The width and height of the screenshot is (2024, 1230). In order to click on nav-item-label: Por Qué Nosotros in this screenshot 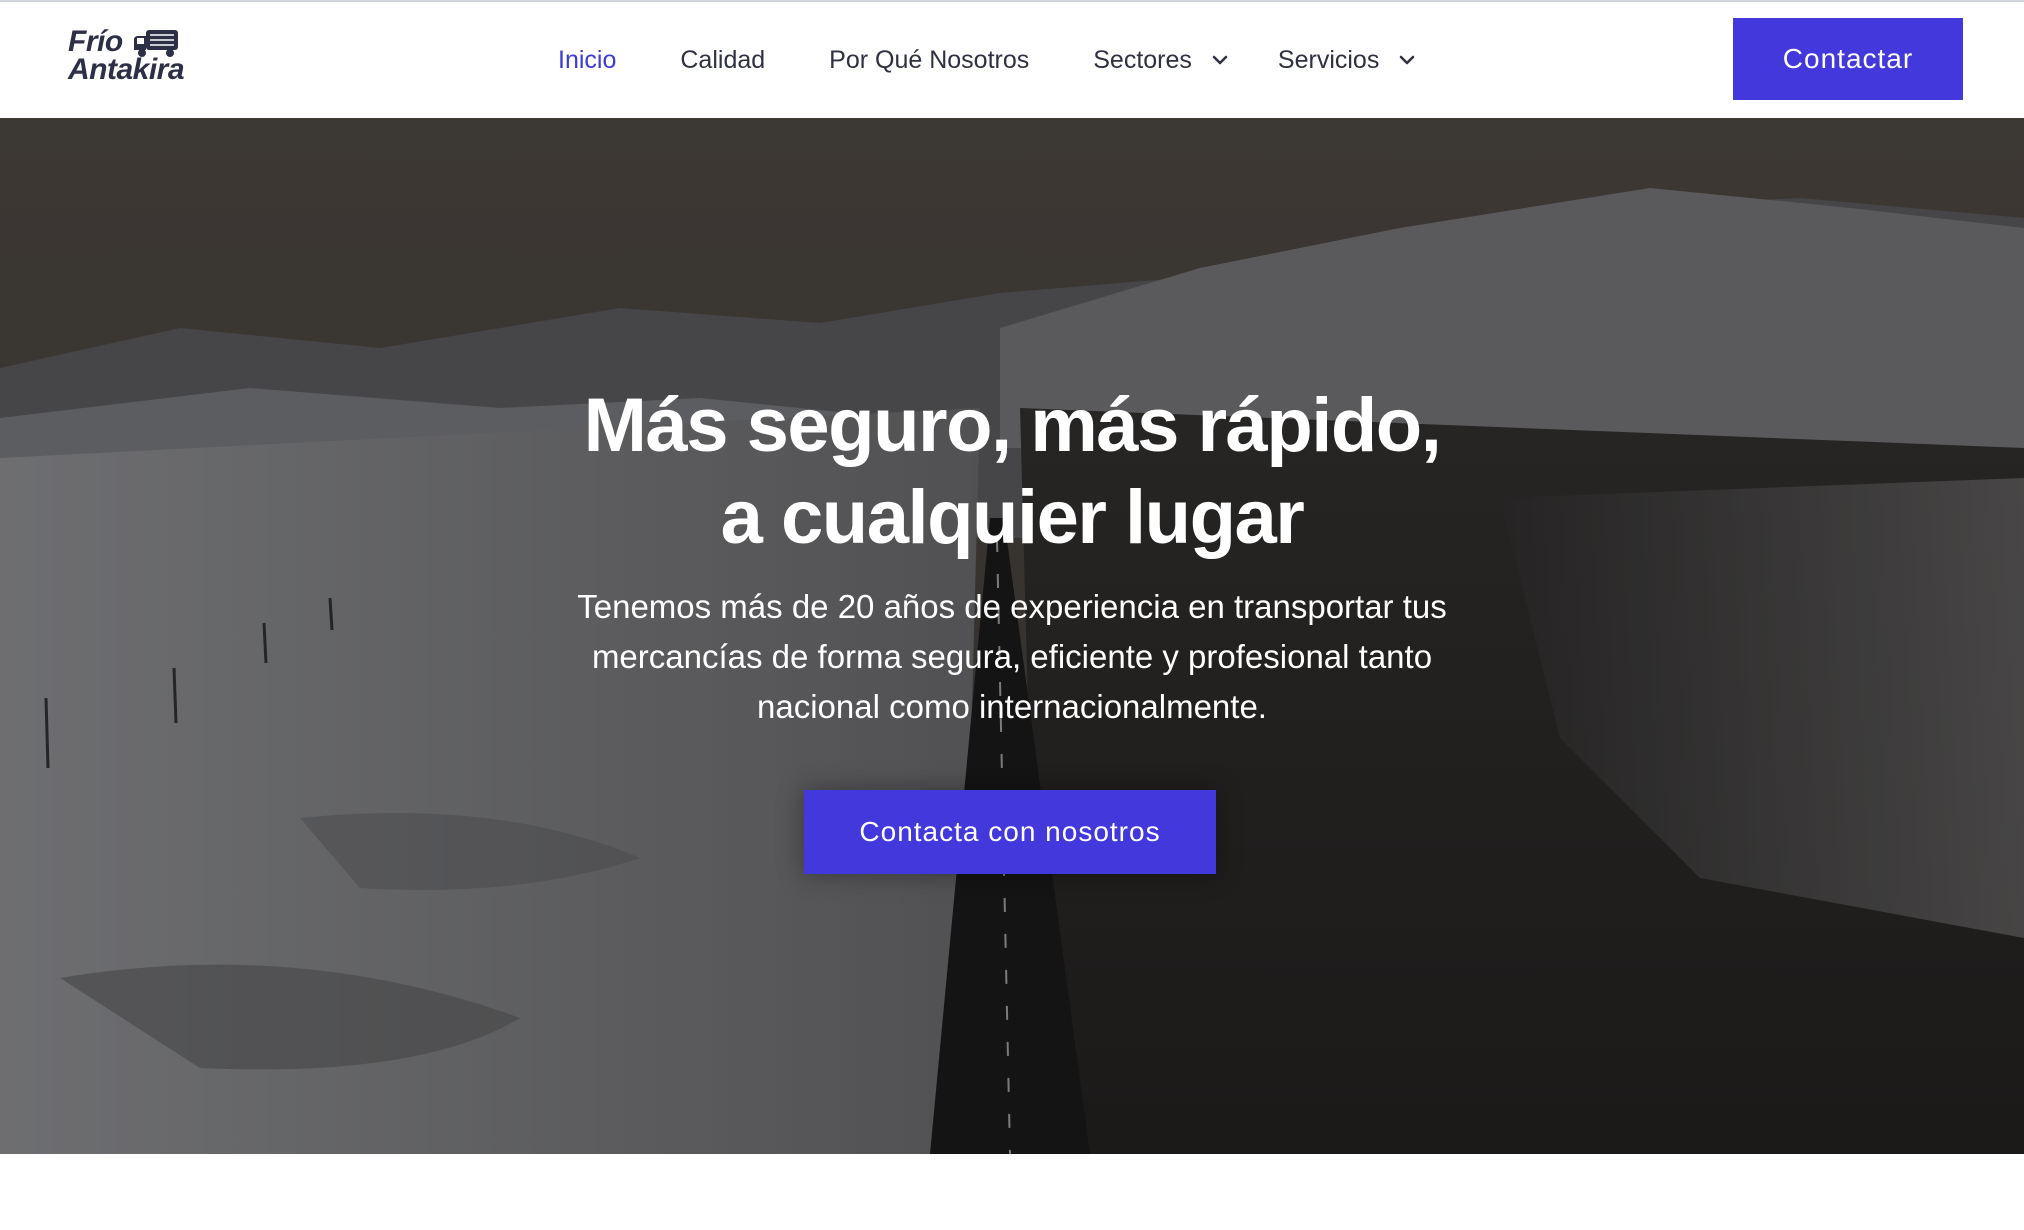, I will do `click(929, 59)`.